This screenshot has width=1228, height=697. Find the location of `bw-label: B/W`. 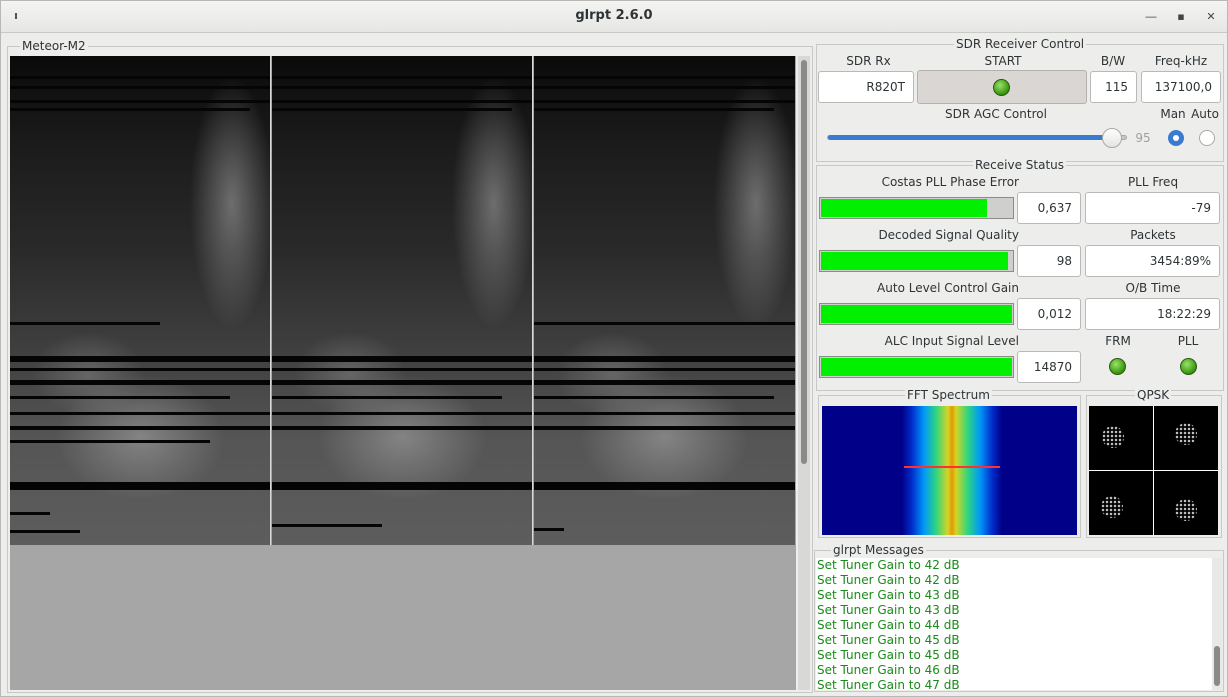

bw-label: B/W is located at coordinates (1113, 61).